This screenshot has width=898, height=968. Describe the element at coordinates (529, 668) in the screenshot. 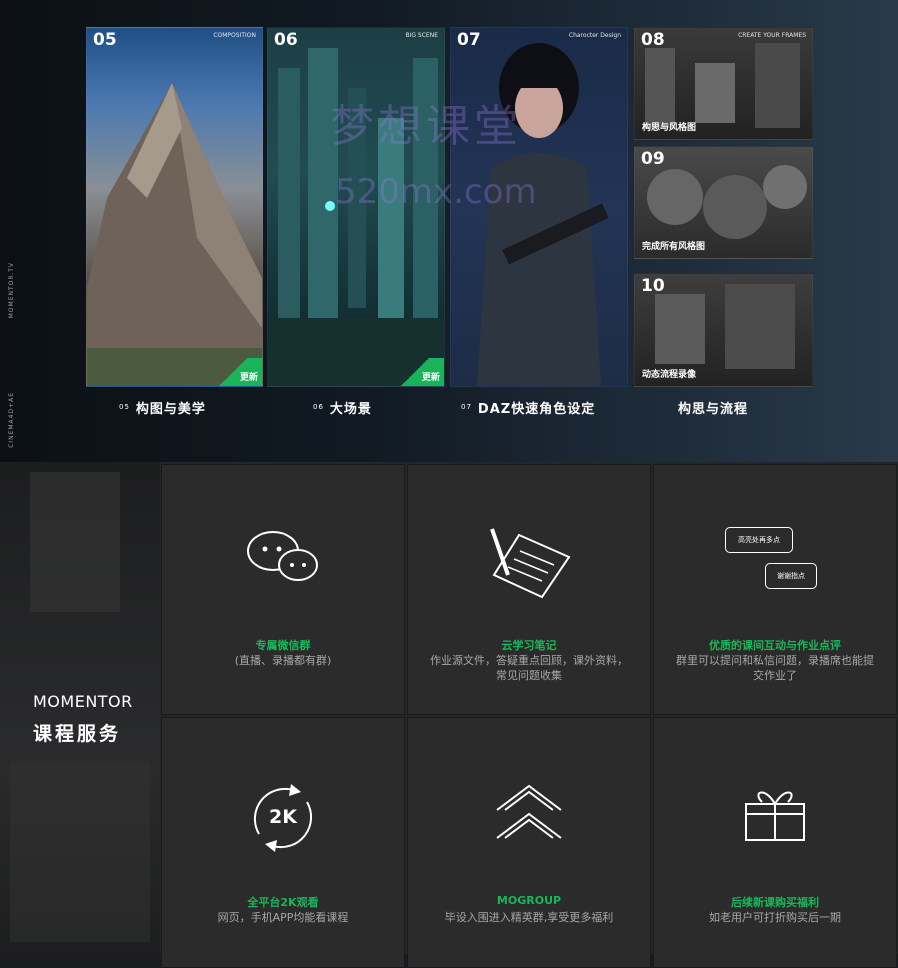

I see `service-desc: 作业源文件，答疑重点回顾，课外资料，常见问题收集` at that location.